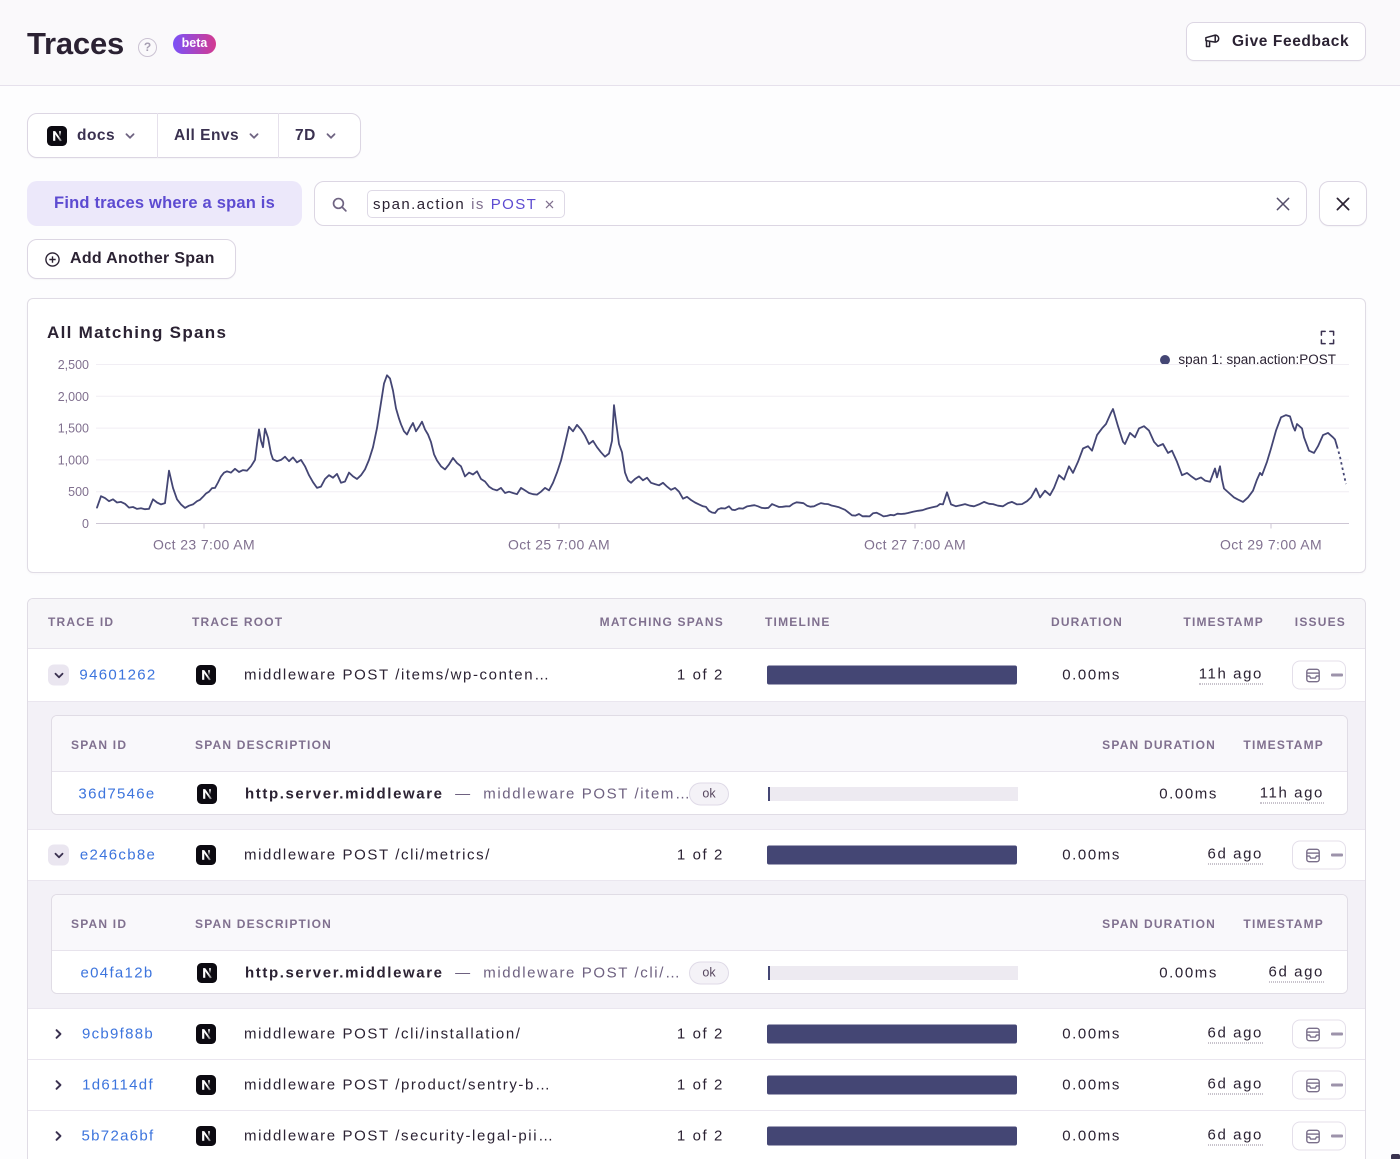  I want to click on svg-text: Oct 27 7:00 AM, so click(915, 545).